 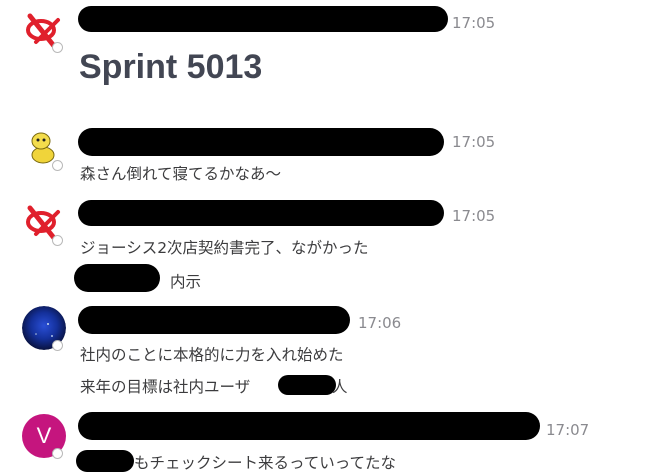 I want to click on message-text: Sprint 5013, so click(x=171, y=67).